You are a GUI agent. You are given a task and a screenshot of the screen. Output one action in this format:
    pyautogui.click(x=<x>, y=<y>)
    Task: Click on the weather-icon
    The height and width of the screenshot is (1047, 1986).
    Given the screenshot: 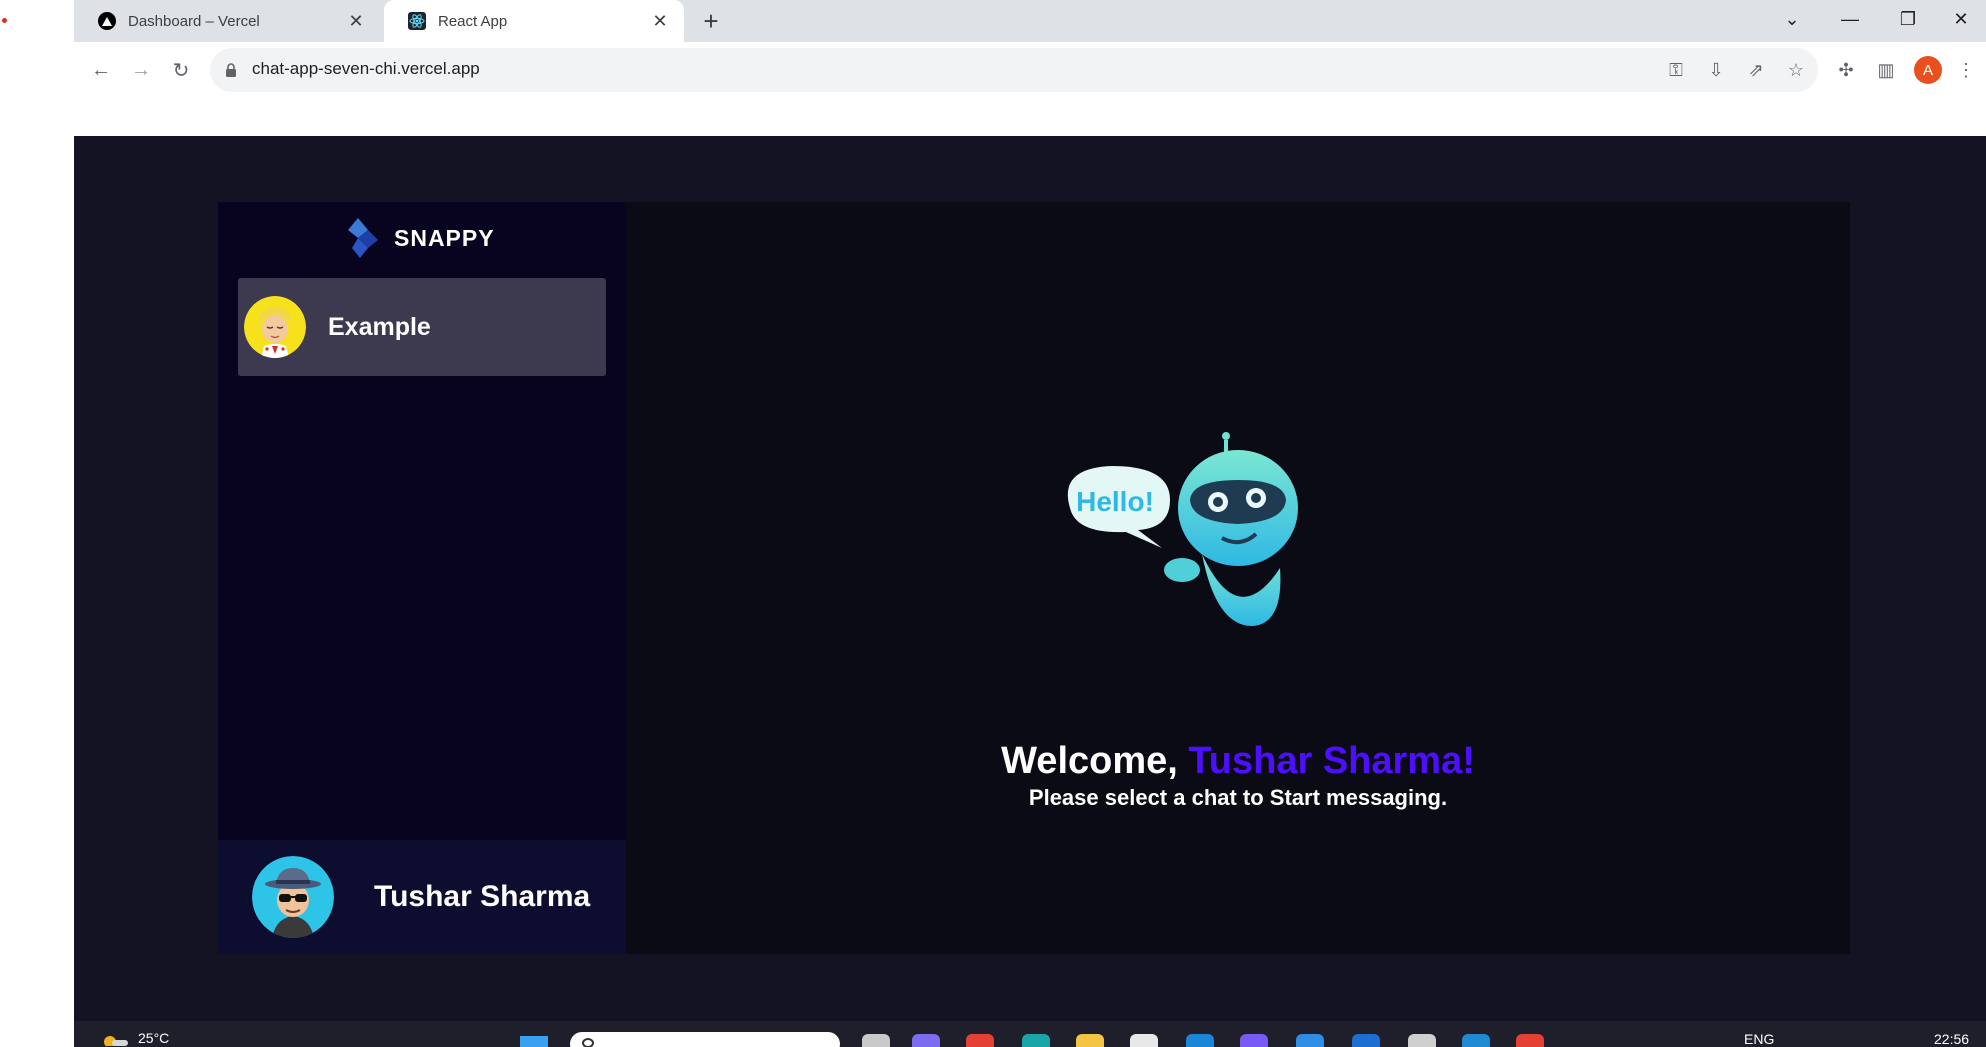 What is the action you would take?
    pyautogui.click(x=115, y=1039)
    